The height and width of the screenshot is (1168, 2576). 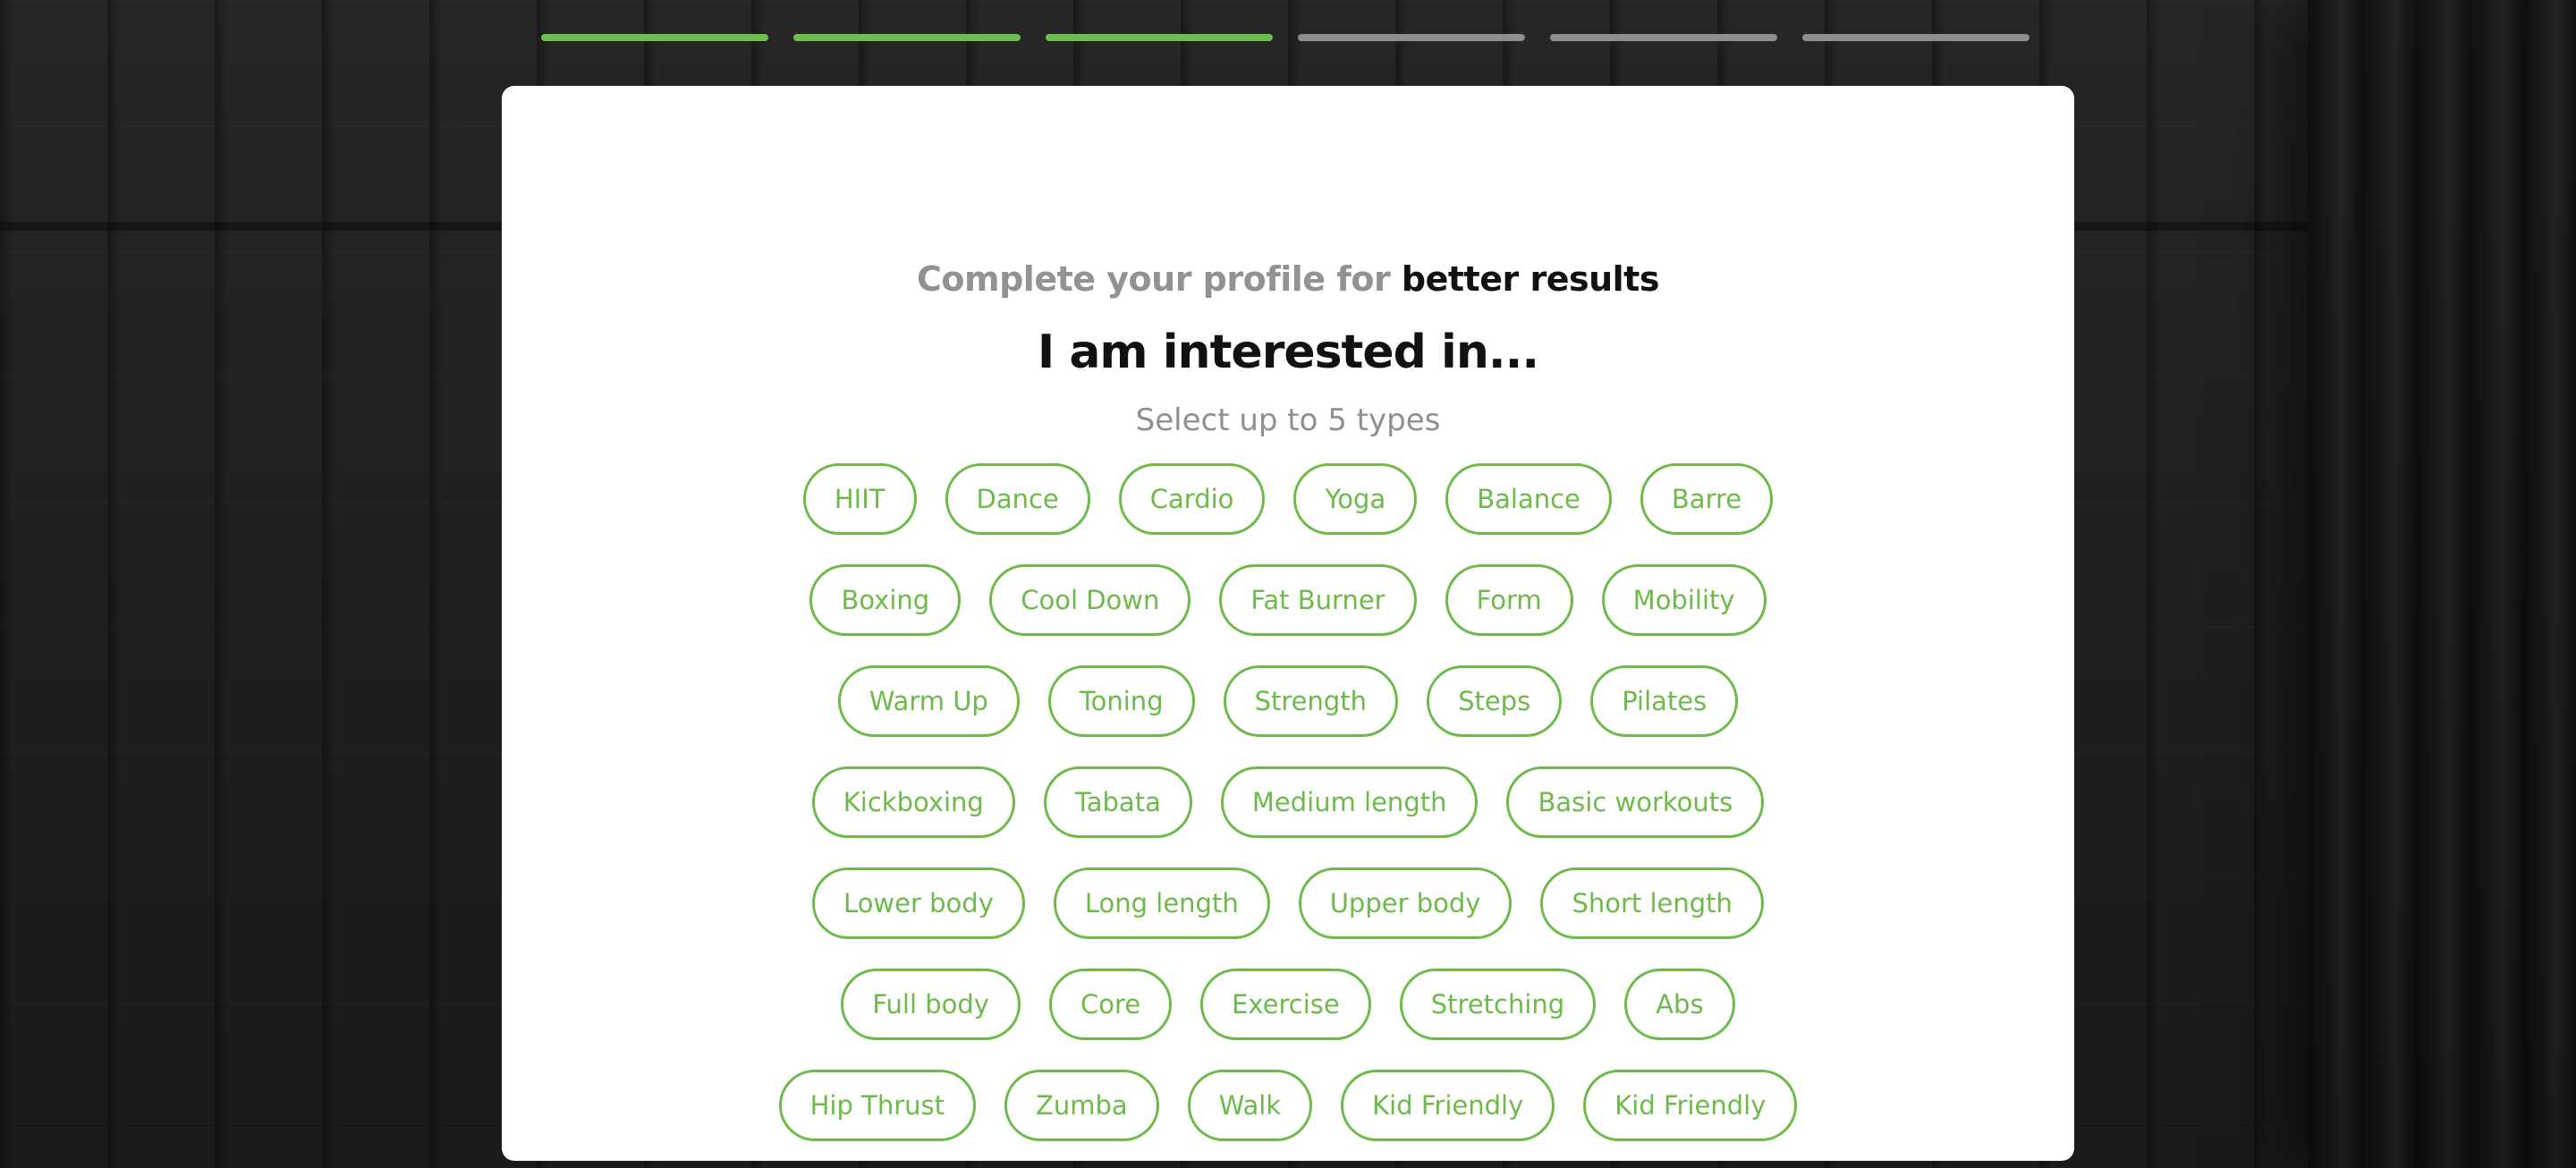 What do you see at coordinates (913, 802) in the screenshot?
I see `chip-kickboxing: Kickboxing` at bounding box center [913, 802].